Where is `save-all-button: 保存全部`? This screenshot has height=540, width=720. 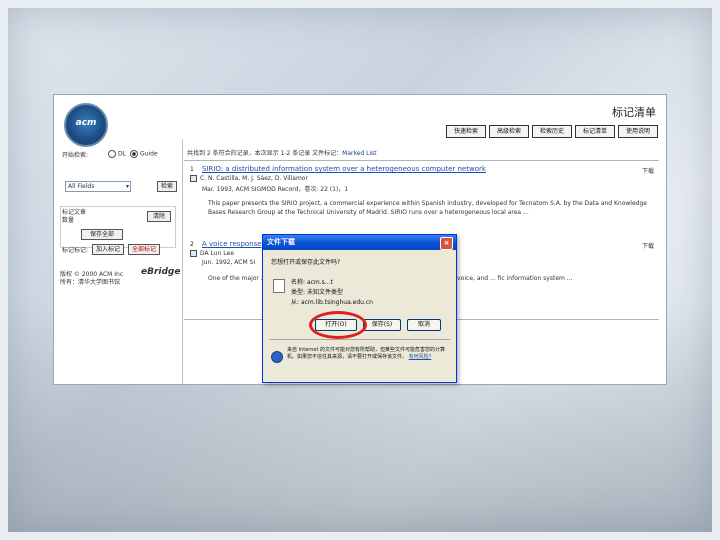
save-all-button: 保存全部 is located at coordinates (102, 234).